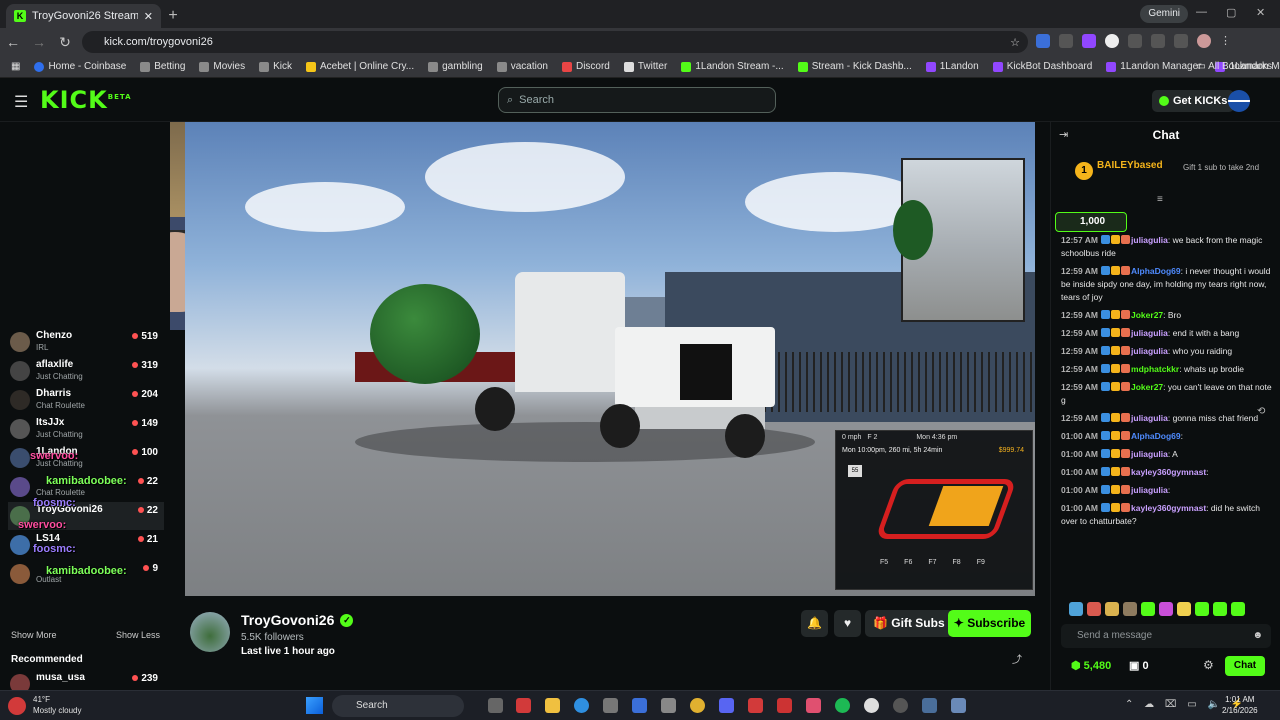 This screenshot has width=1280, height=720. I want to click on share-icon: ⤴, so click(1017, 658).